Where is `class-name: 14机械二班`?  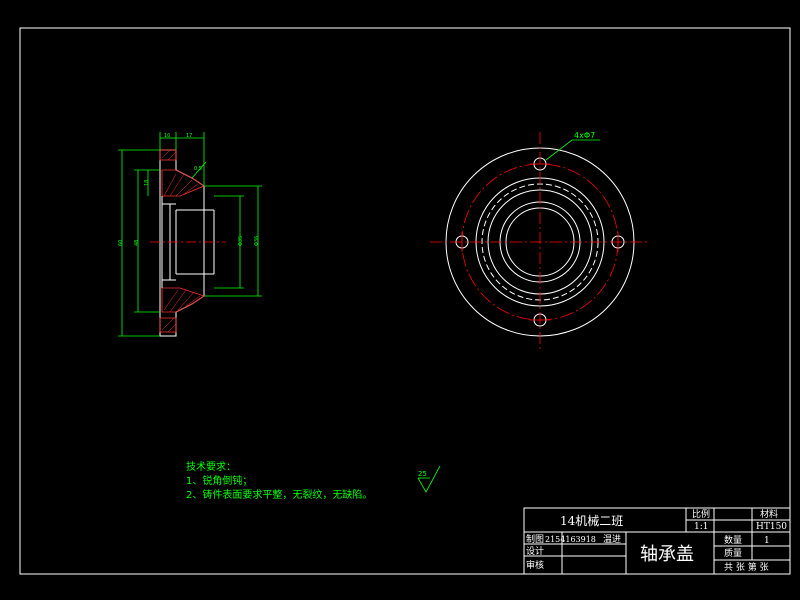
class-name: 14机械二班 is located at coordinates (591, 520).